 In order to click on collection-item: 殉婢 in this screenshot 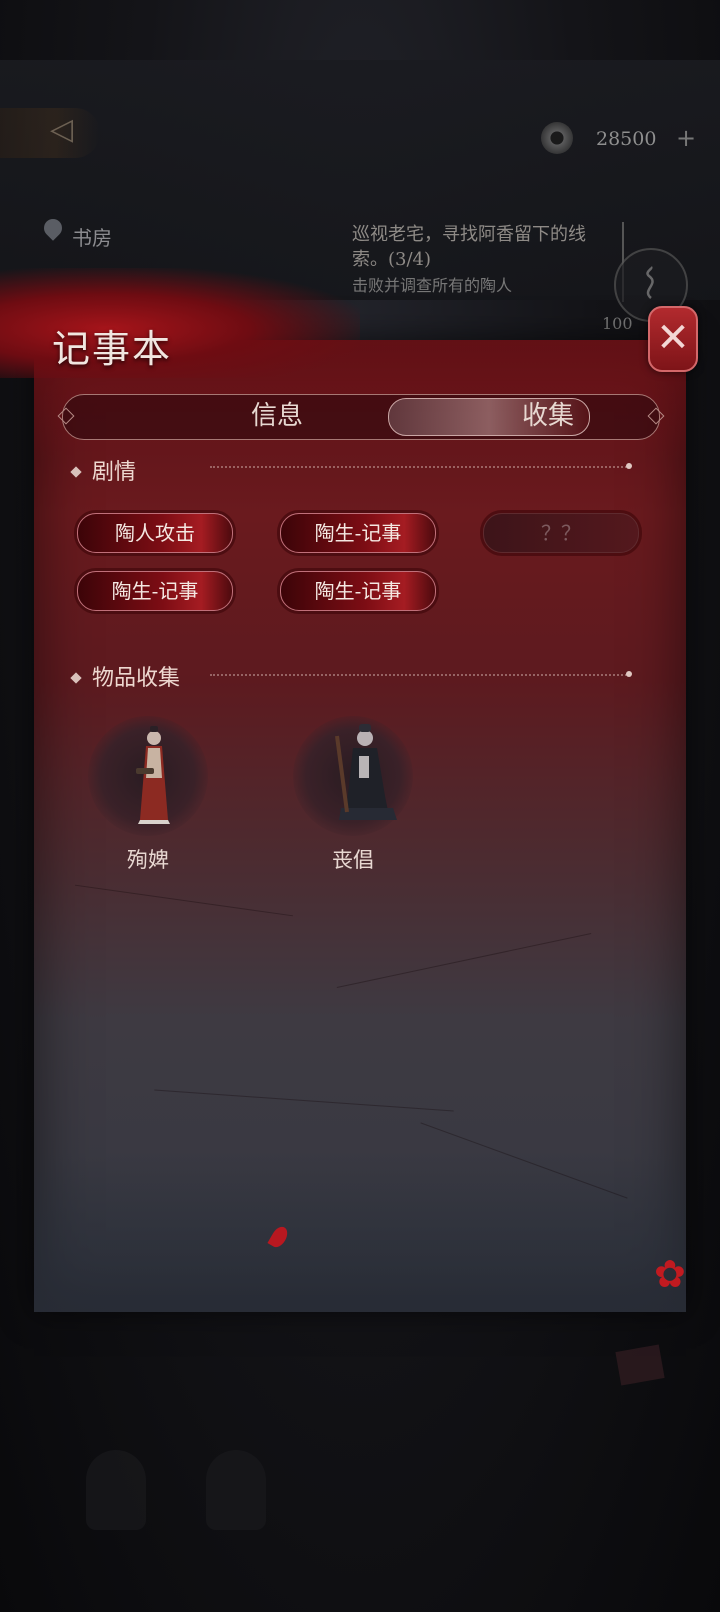, I will do `click(148, 795)`.